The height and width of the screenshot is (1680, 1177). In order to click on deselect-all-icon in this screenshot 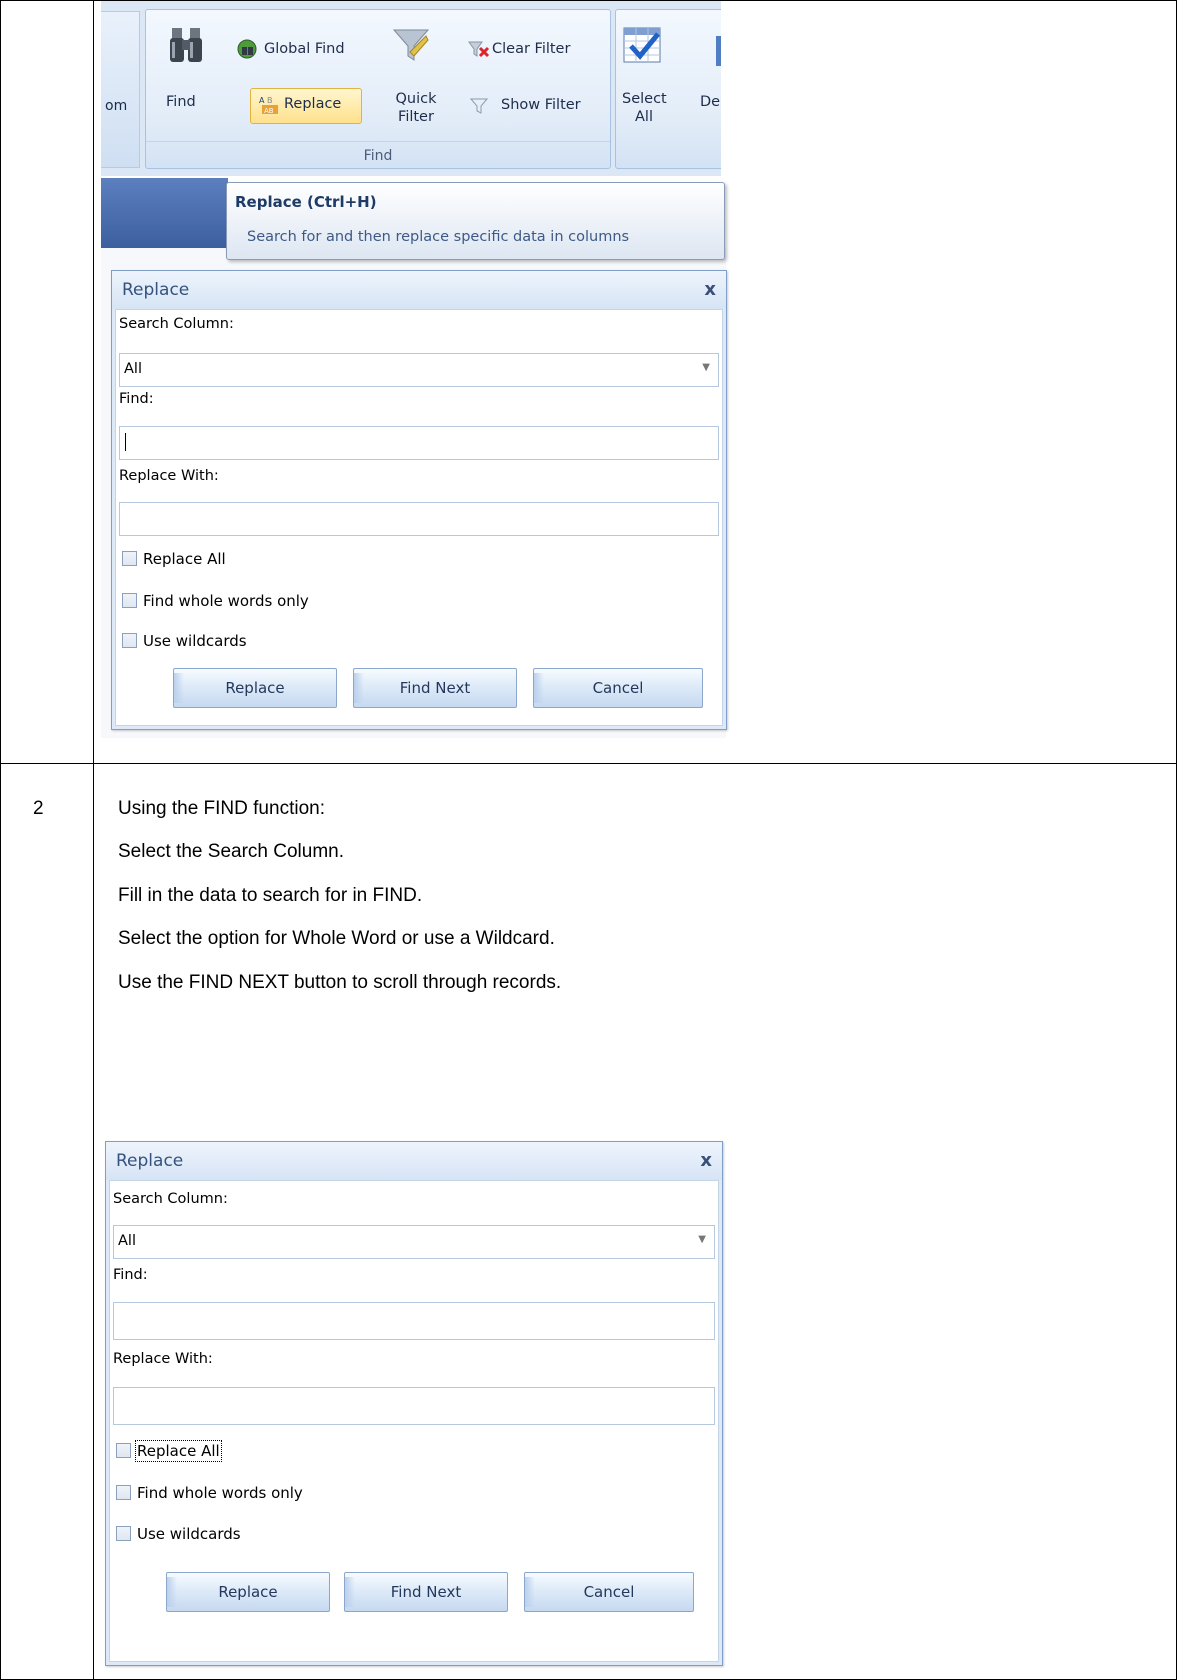, I will do `click(717, 53)`.